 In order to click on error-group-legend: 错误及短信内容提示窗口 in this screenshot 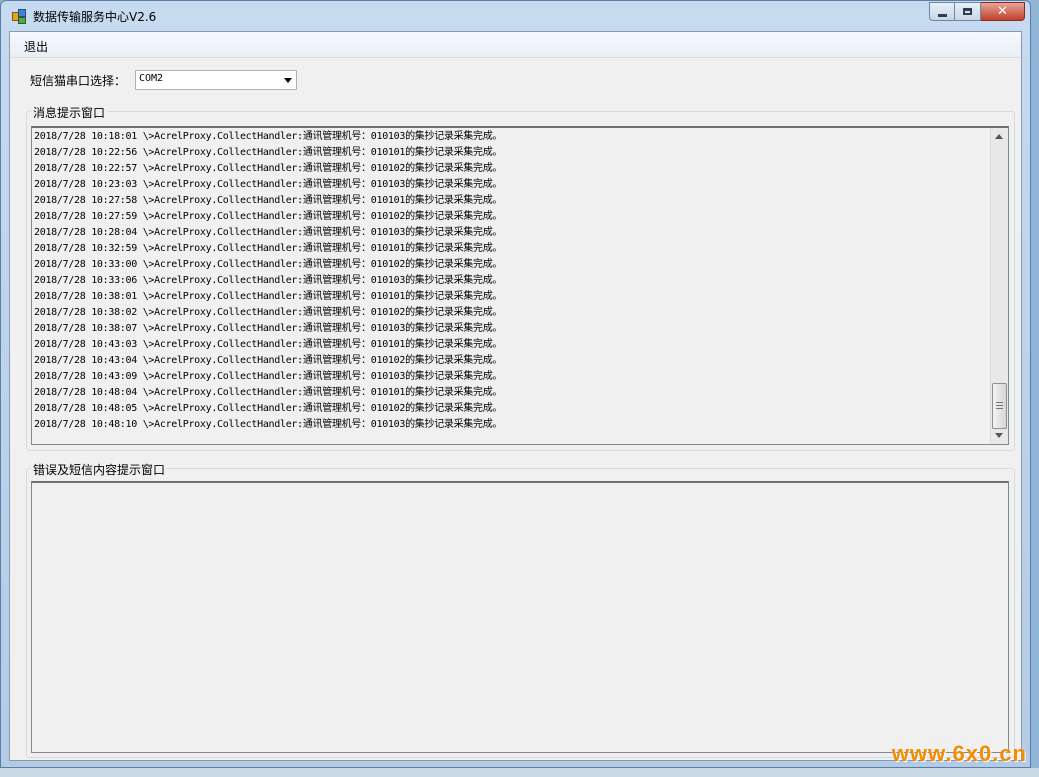, I will do `click(99, 469)`.